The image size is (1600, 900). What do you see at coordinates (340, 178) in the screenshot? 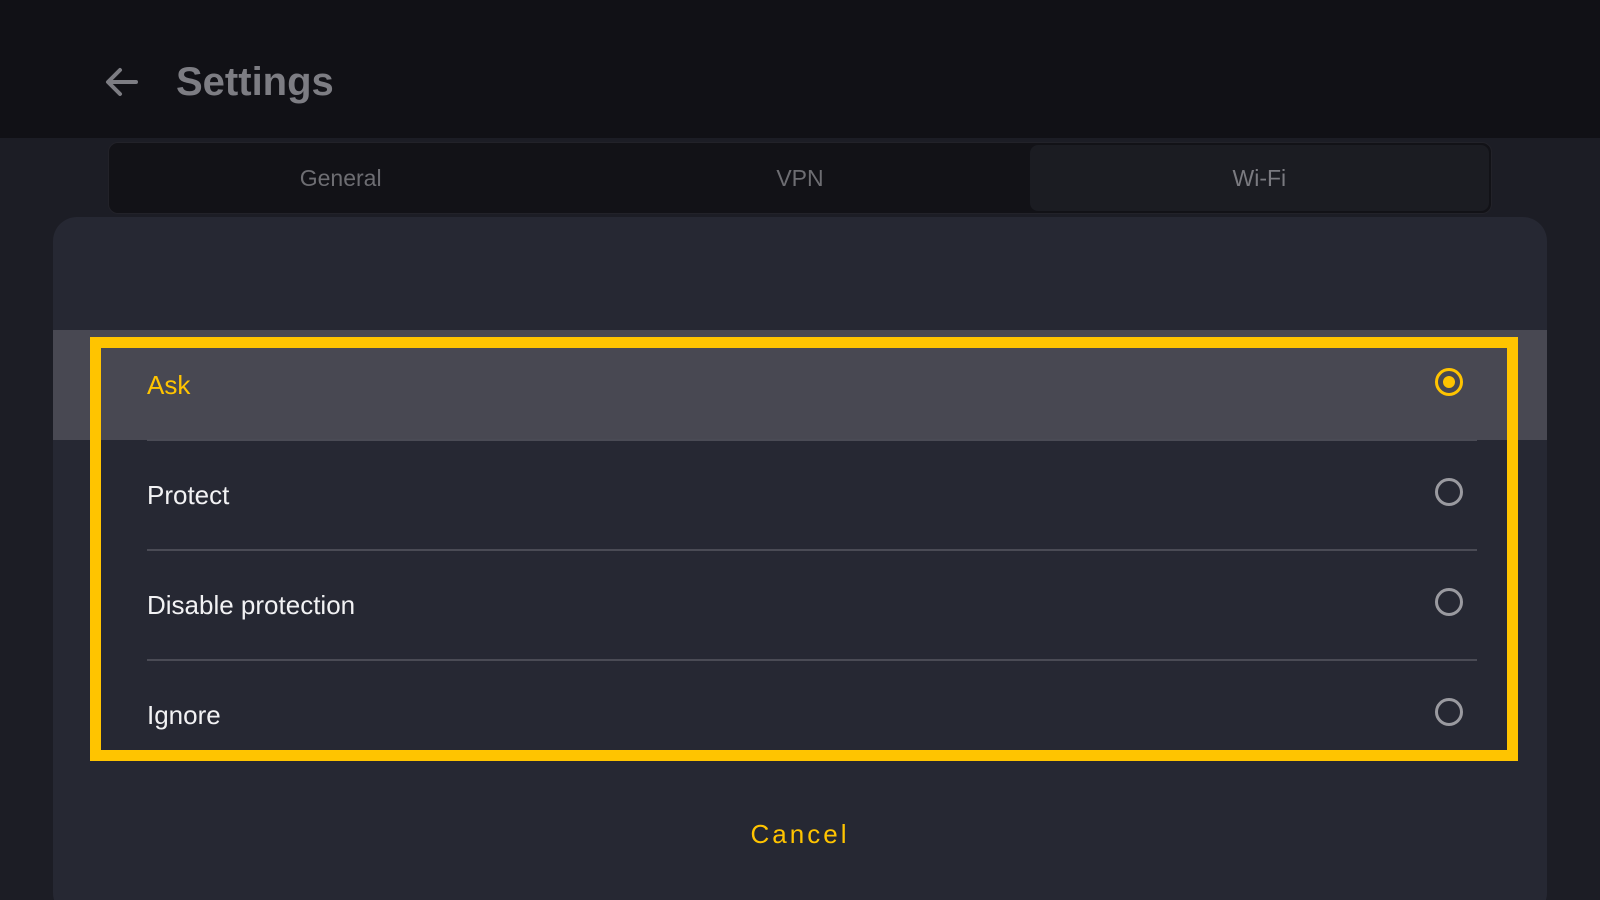
I see `tab-general: General` at bounding box center [340, 178].